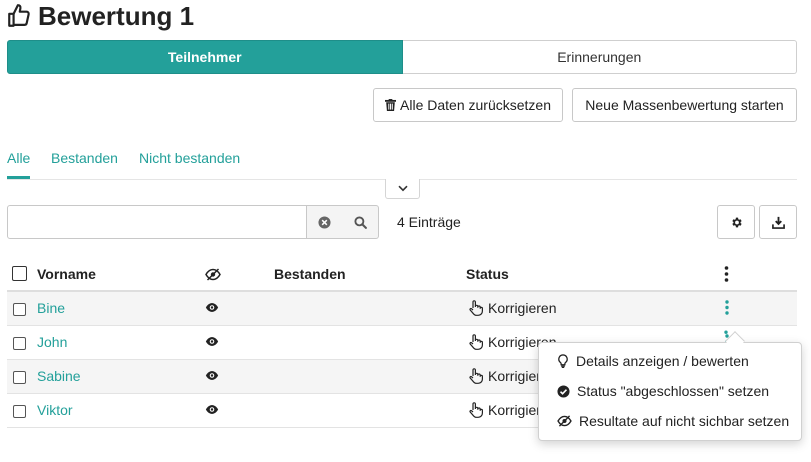 This screenshot has width=811, height=462. What do you see at coordinates (59, 376) in the screenshot?
I see `participant-name-link: Sabine` at bounding box center [59, 376].